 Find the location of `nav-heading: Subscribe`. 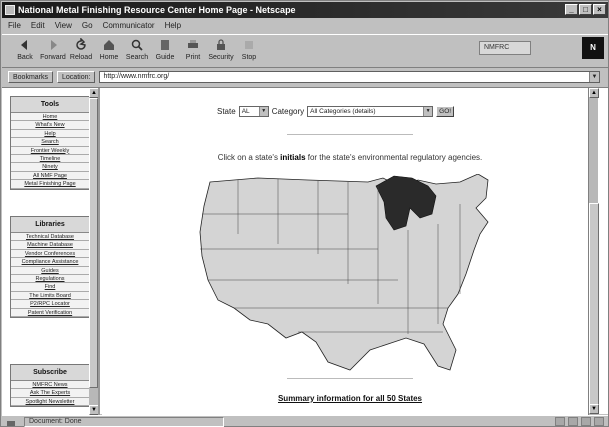

nav-heading: Subscribe is located at coordinates (50, 373).